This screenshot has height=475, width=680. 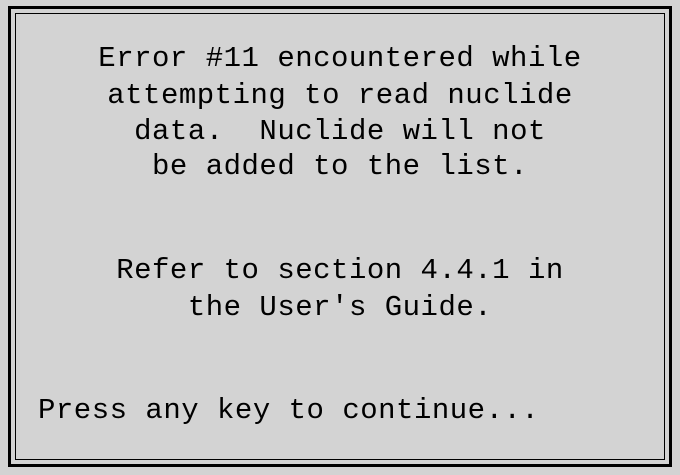 I want to click on error-message-line-2: attempting to read nuclide, so click(x=340, y=95).